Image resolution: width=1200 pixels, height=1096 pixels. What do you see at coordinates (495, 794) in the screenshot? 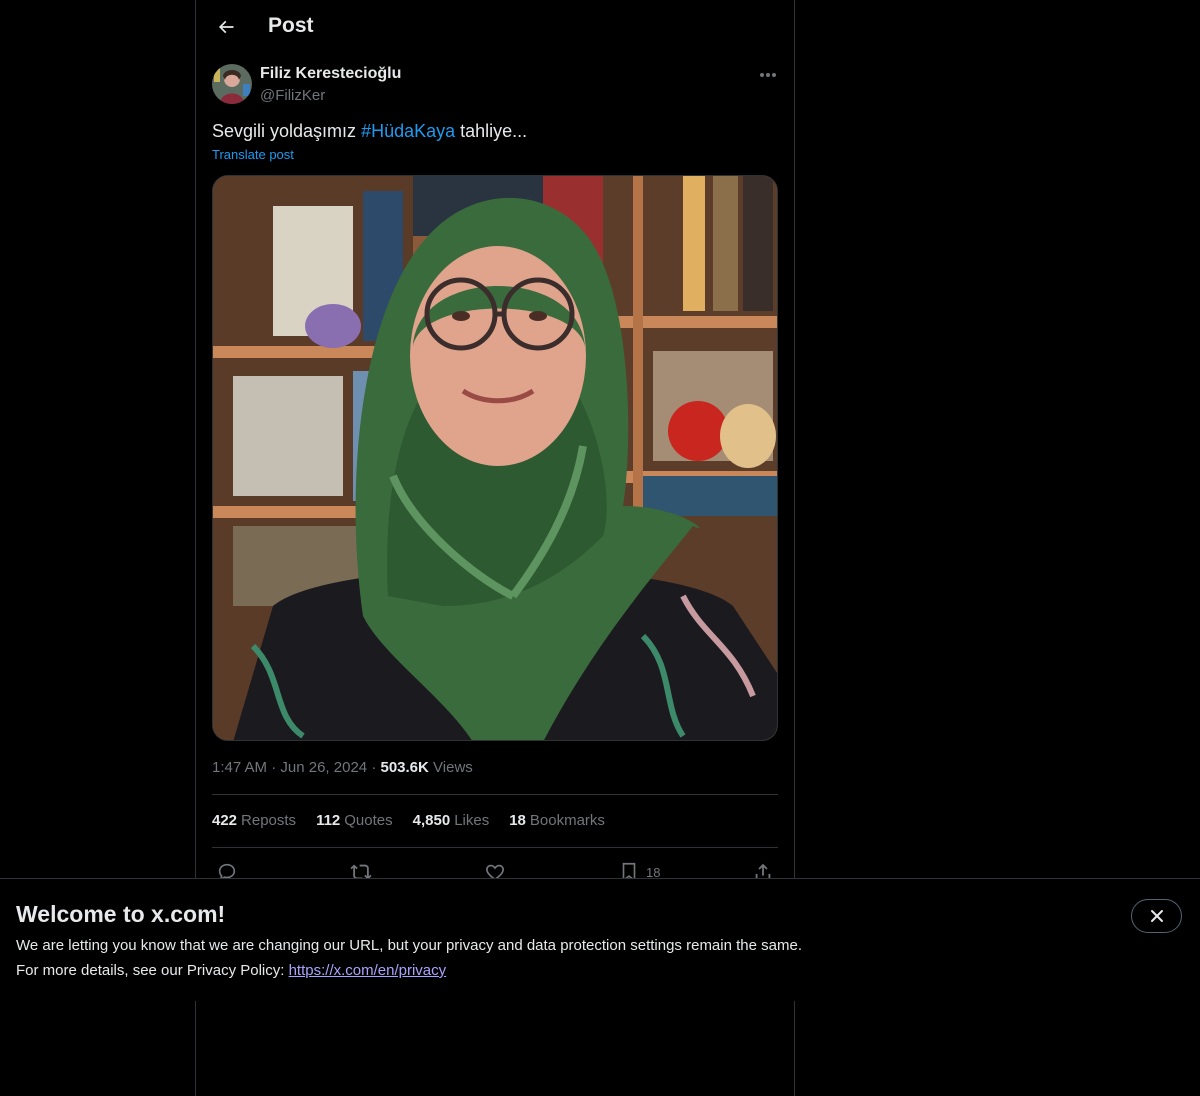
I see `divider` at bounding box center [495, 794].